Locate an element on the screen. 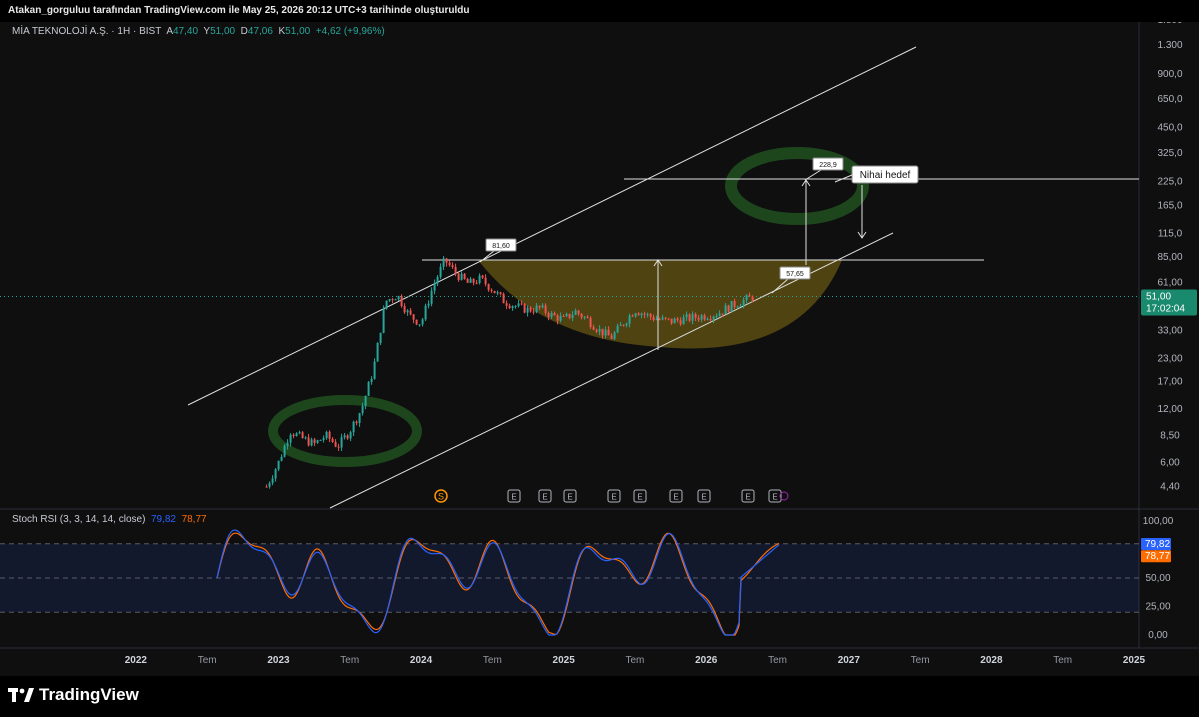 This screenshot has height=717, width=1199. time-tick-label: 2025 is located at coordinates (564, 660).